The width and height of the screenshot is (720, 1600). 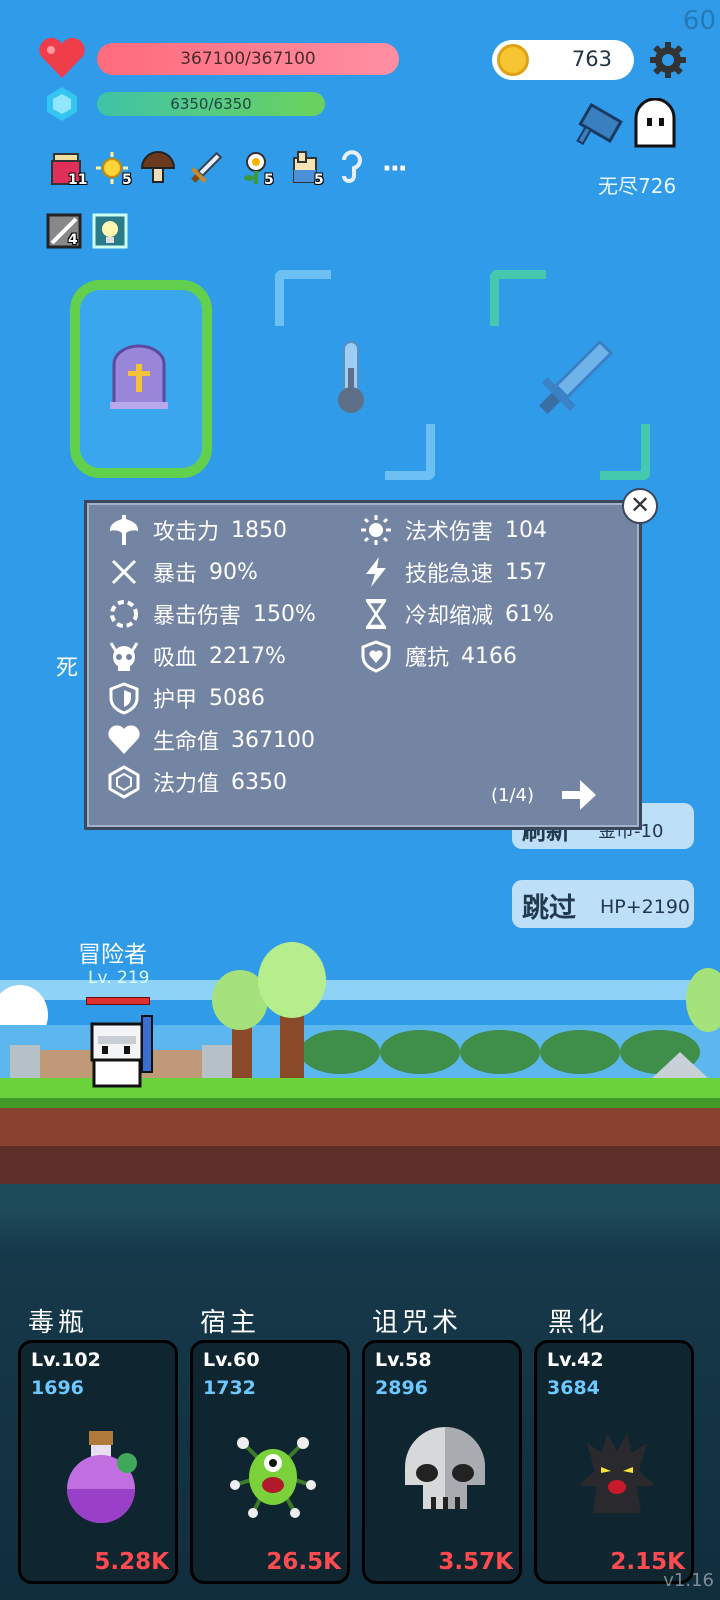 What do you see at coordinates (449, 532) in the screenshot?
I see `stat-label: 法术伤害` at bounding box center [449, 532].